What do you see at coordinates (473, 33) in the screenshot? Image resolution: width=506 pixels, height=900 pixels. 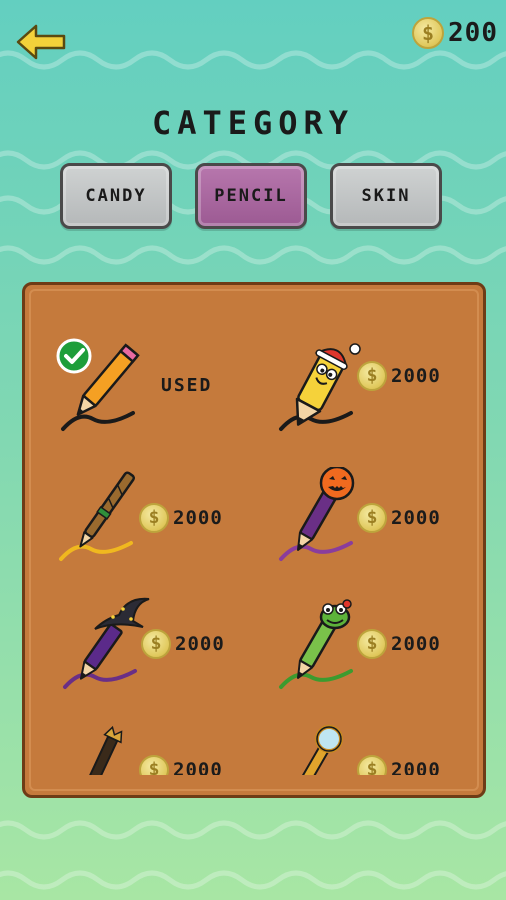 I see `coin-total: 200` at bounding box center [473, 33].